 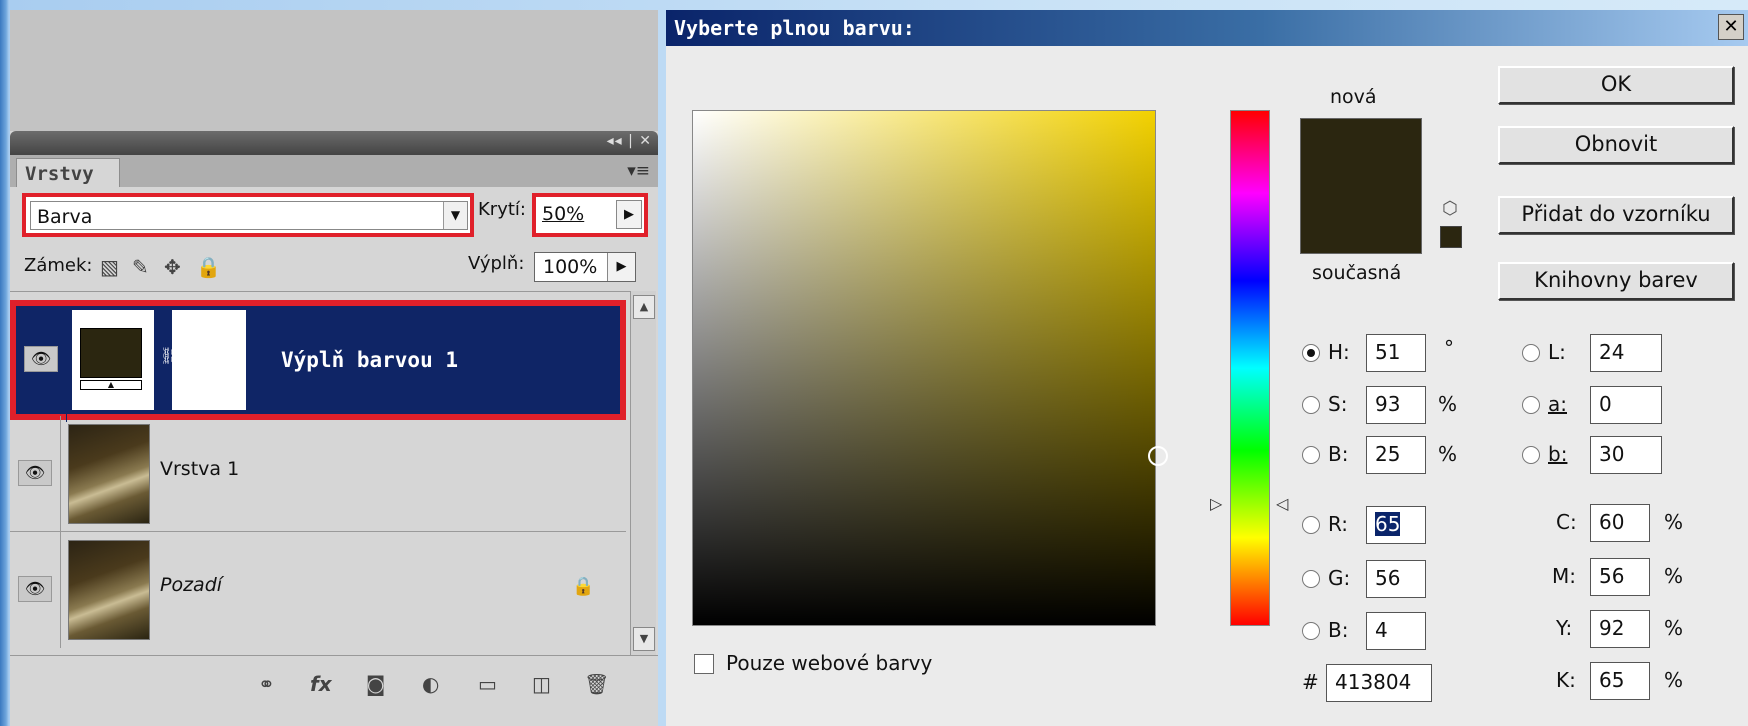 I want to click on new-layer-icon: ◫, so click(x=541, y=684).